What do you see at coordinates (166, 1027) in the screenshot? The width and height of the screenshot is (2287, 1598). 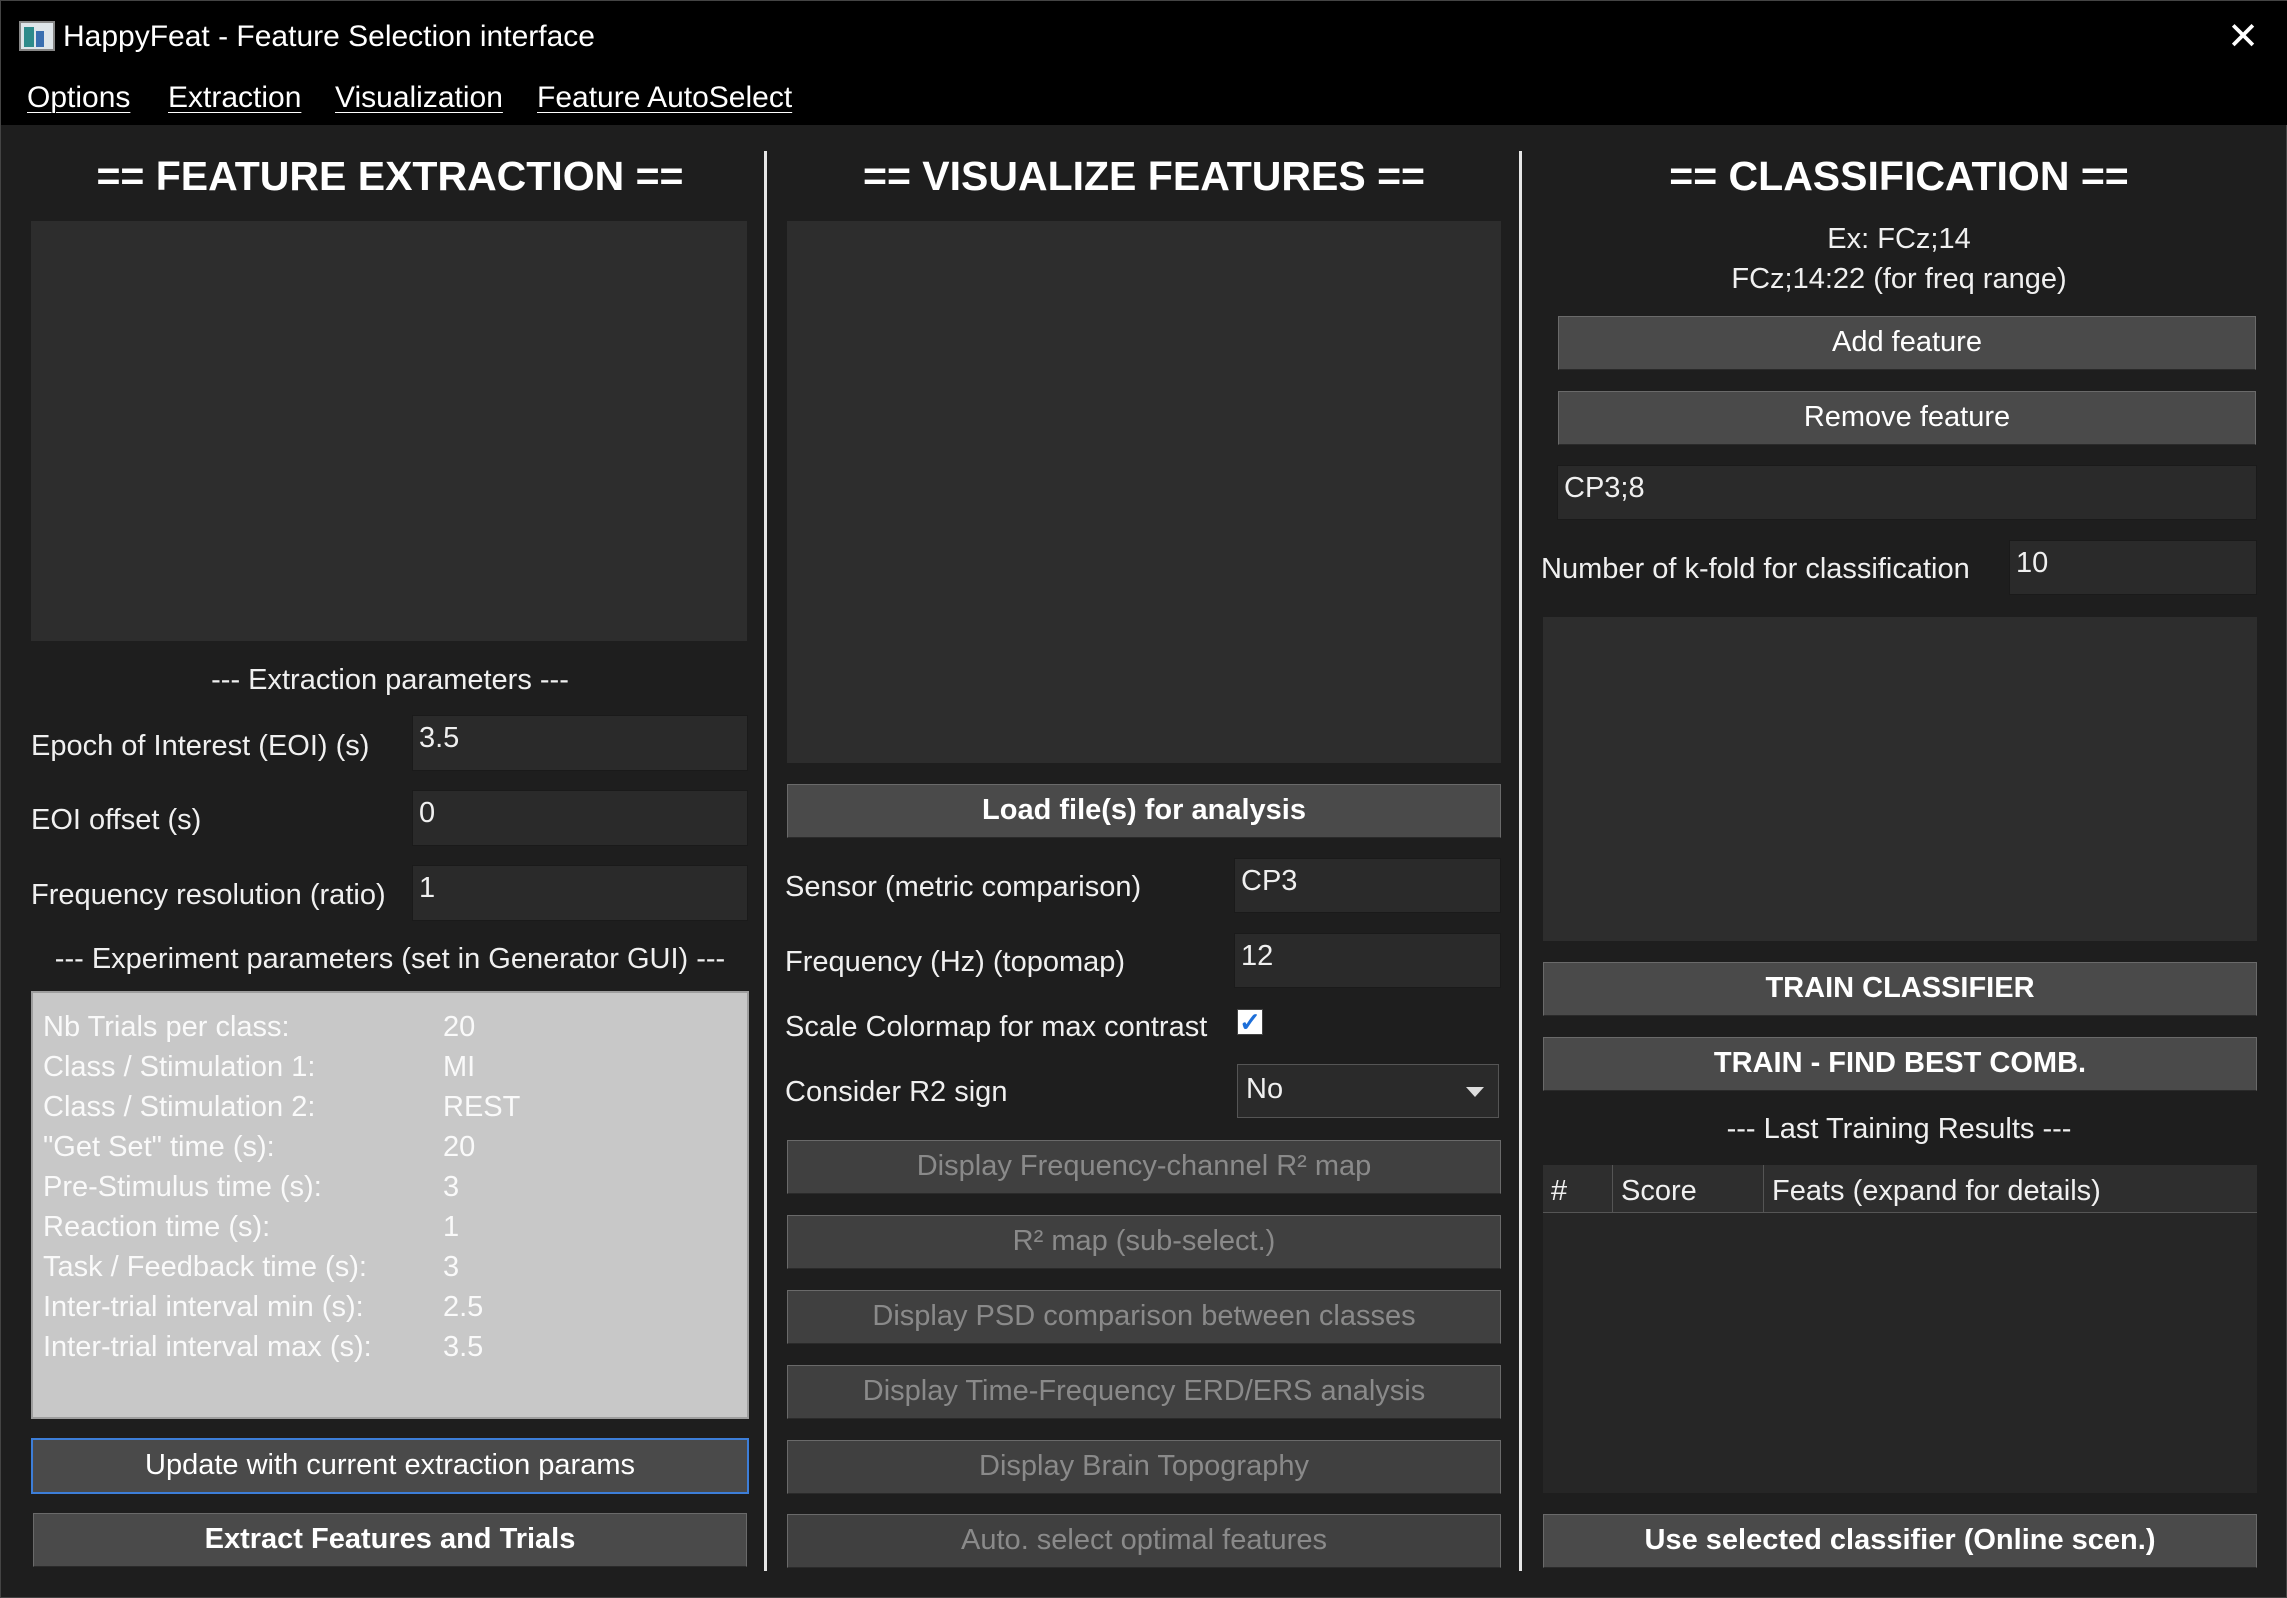 I see `exp-label: Nb Trials per class:` at bounding box center [166, 1027].